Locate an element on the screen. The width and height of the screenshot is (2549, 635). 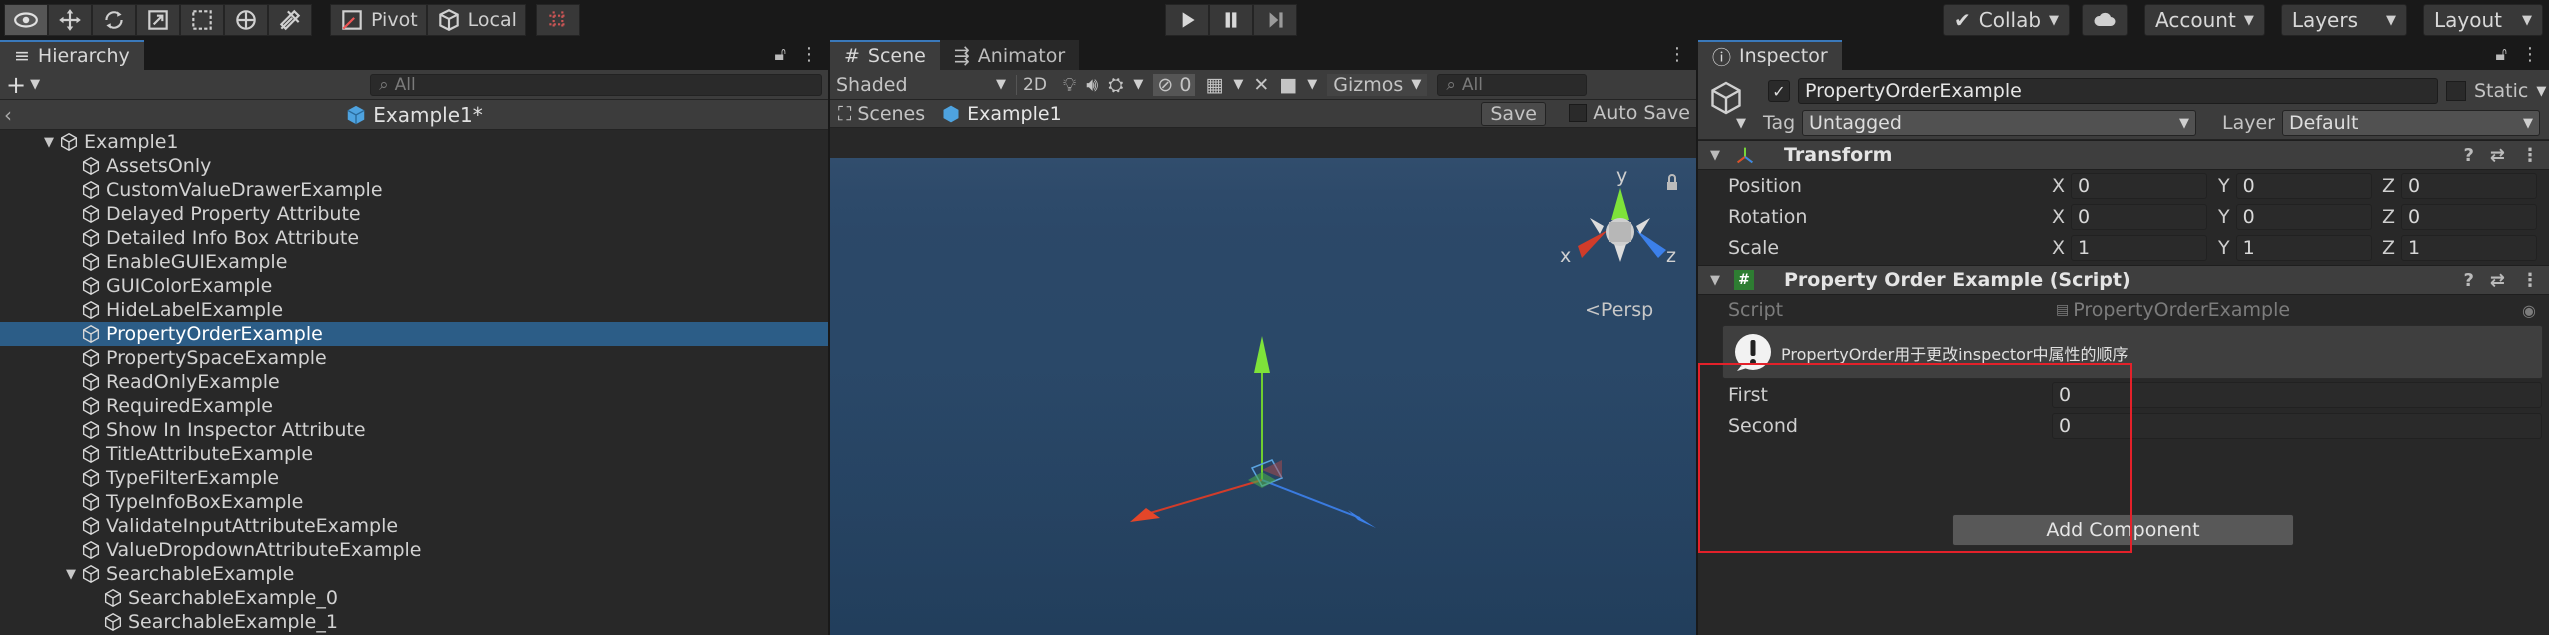
layout-dropdown: Layout ▼ is located at coordinates (2483, 20).